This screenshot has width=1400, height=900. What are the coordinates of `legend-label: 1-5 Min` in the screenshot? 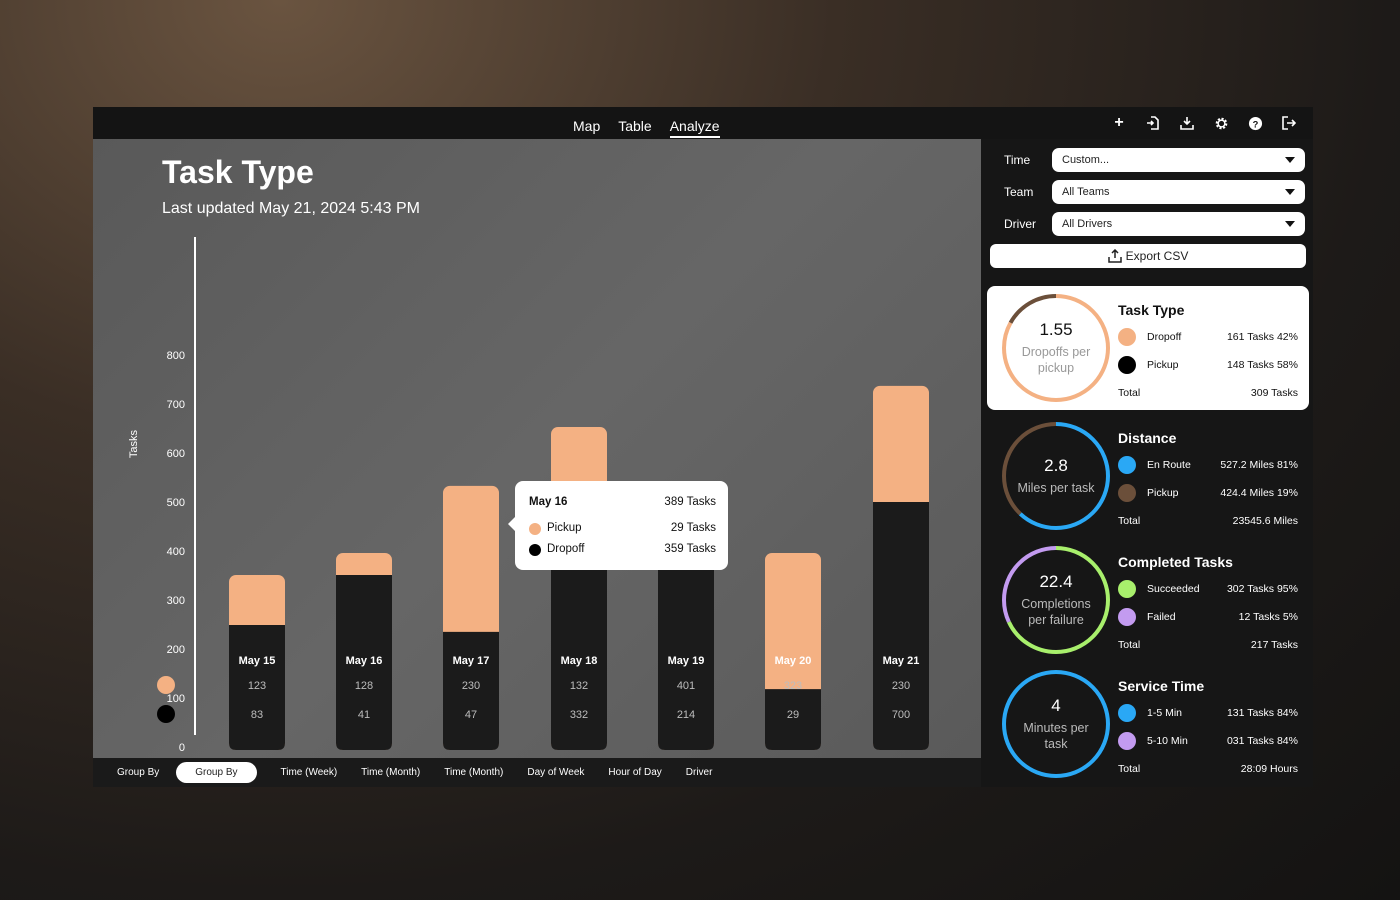 It's located at (1165, 713).